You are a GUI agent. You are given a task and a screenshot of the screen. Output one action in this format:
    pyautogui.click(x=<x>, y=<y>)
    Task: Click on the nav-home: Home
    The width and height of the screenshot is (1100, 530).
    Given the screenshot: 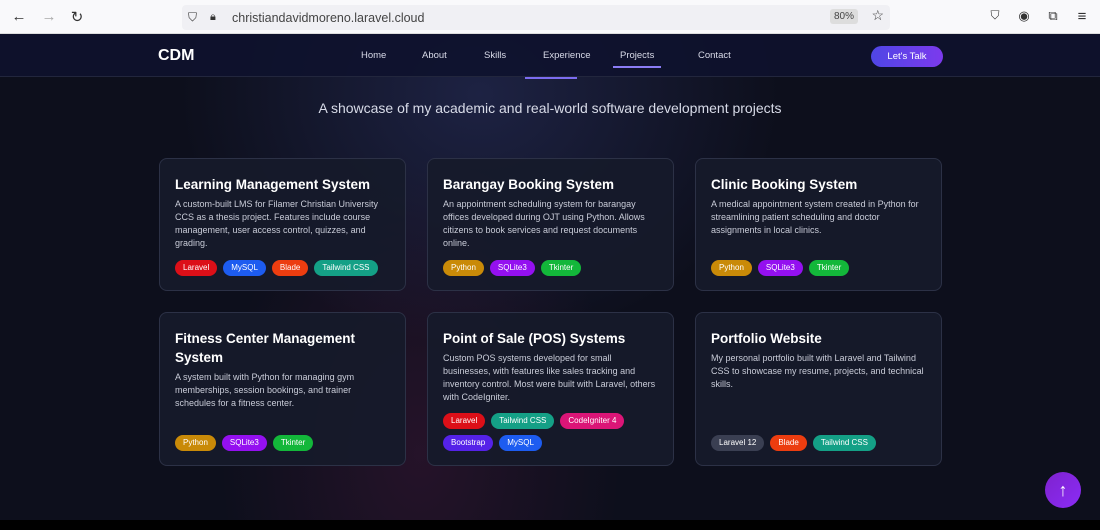 What is the action you would take?
    pyautogui.click(x=373, y=55)
    